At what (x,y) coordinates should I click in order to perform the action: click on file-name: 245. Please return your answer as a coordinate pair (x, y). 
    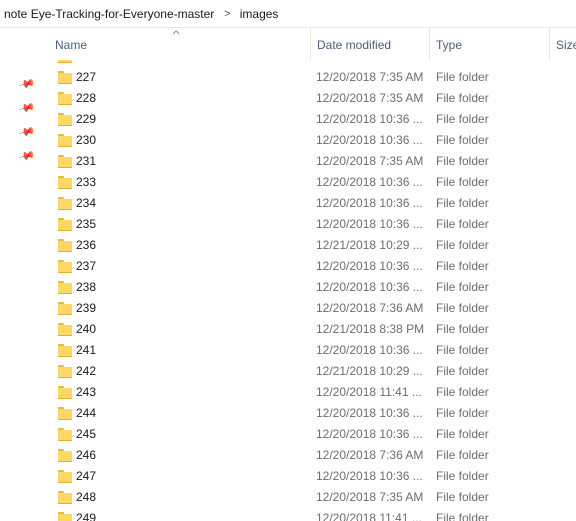
    Looking at the image, I should click on (86, 434).